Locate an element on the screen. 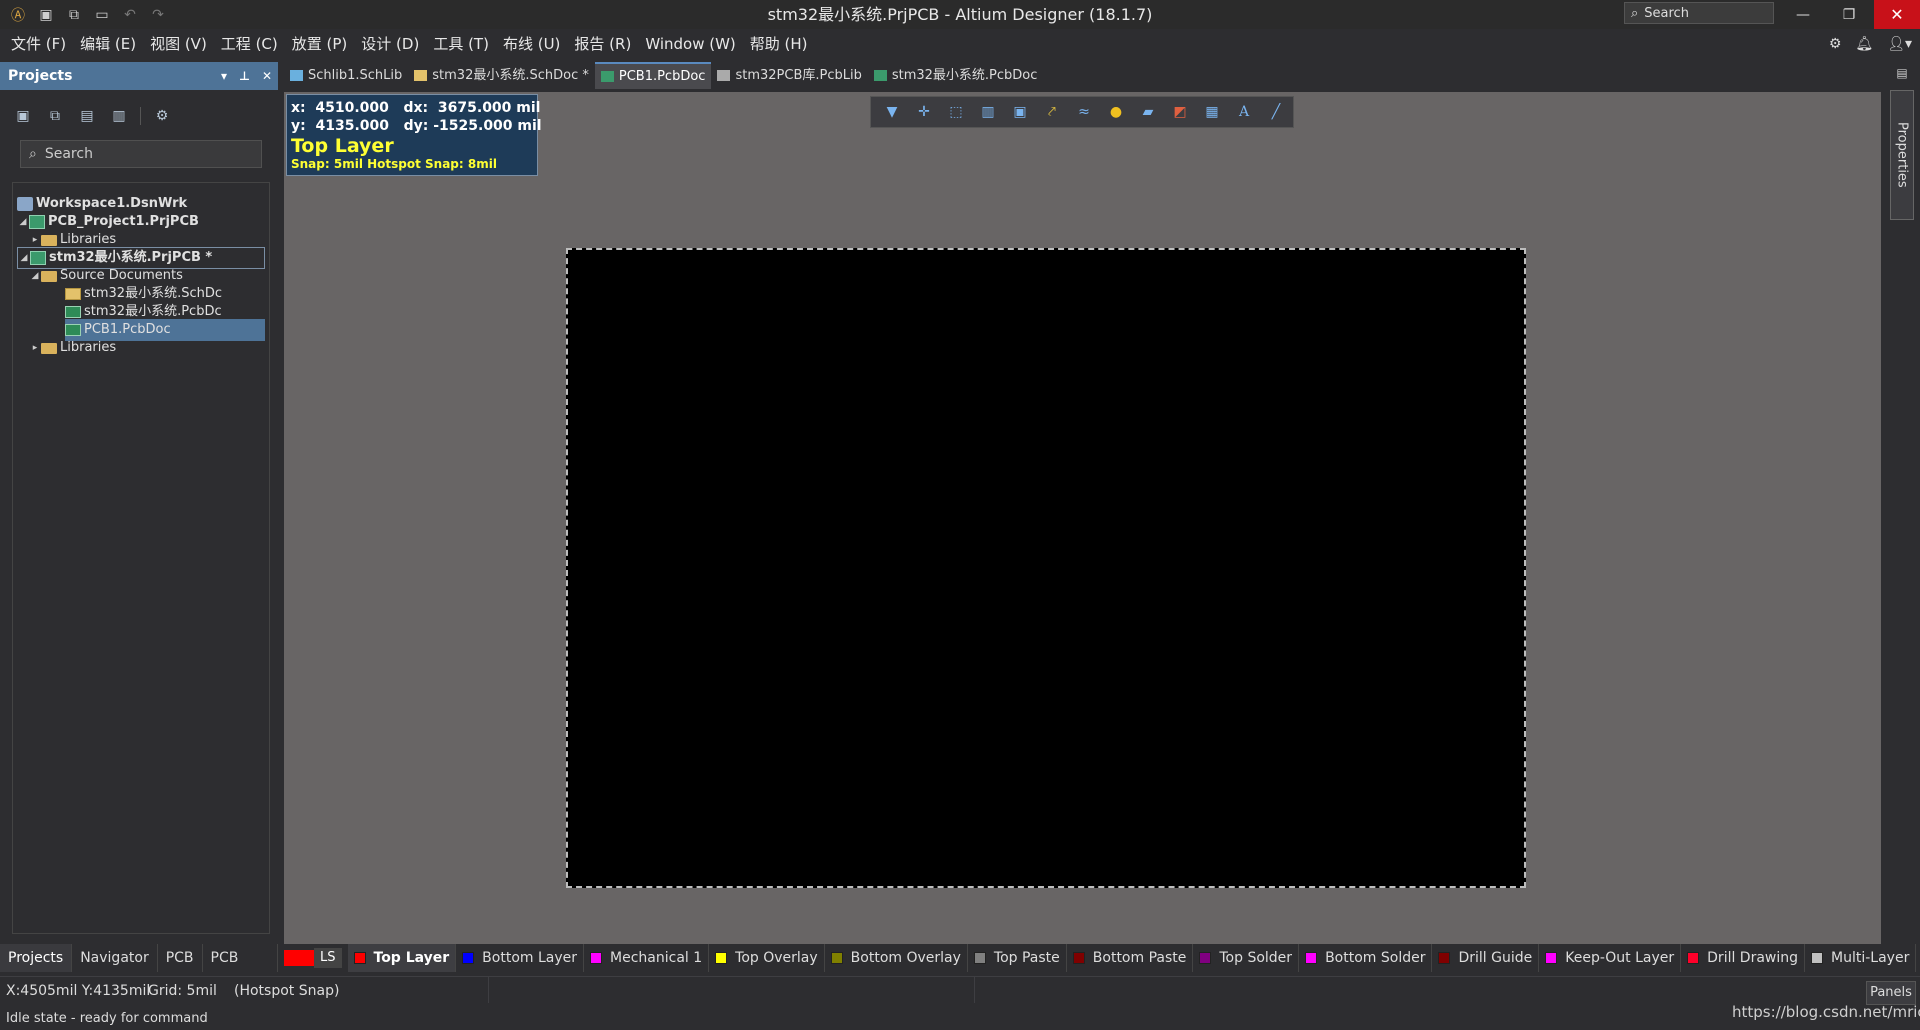  region-icon: ◩ is located at coordinates (1180, 112).